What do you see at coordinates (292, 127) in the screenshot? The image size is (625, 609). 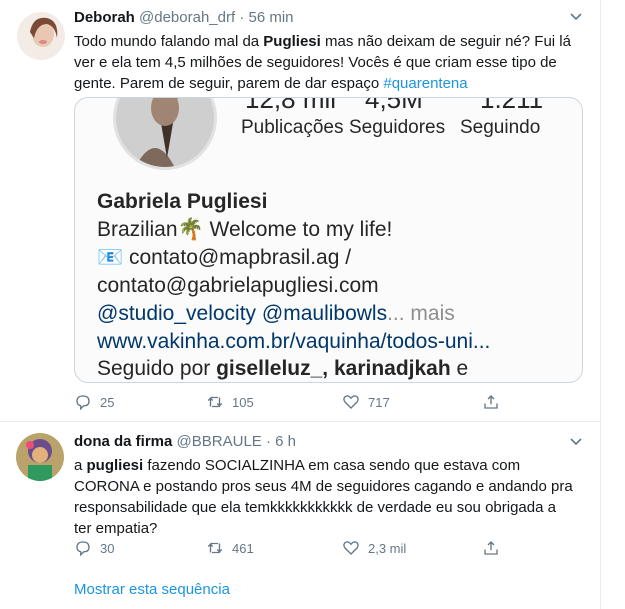 I see `stat-publications-label: Publicações` at bounding box center [292, 127].